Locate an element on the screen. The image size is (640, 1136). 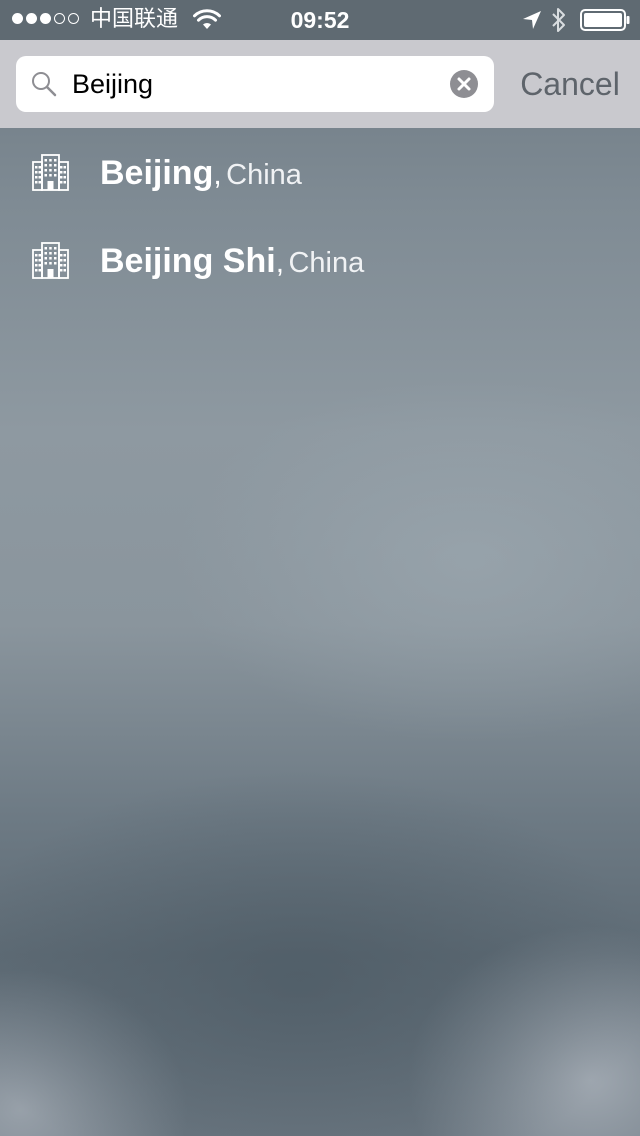
search-field is located at coordinates (255, 84).